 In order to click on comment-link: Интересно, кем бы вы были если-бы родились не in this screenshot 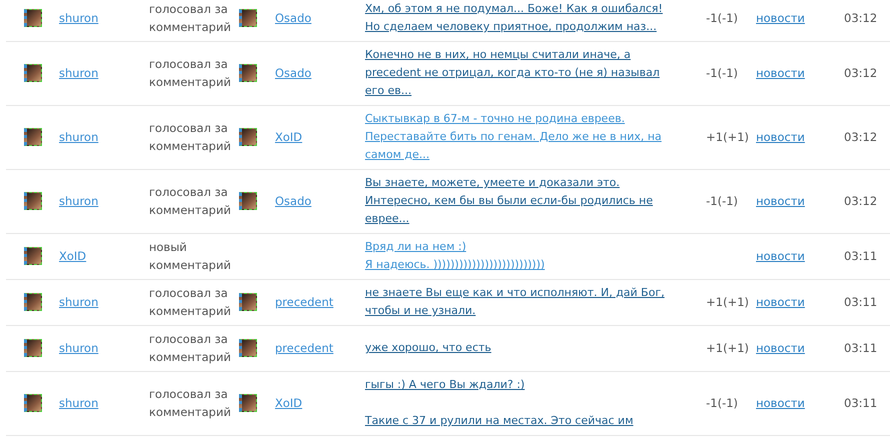, I will do `click(509, 200)`.